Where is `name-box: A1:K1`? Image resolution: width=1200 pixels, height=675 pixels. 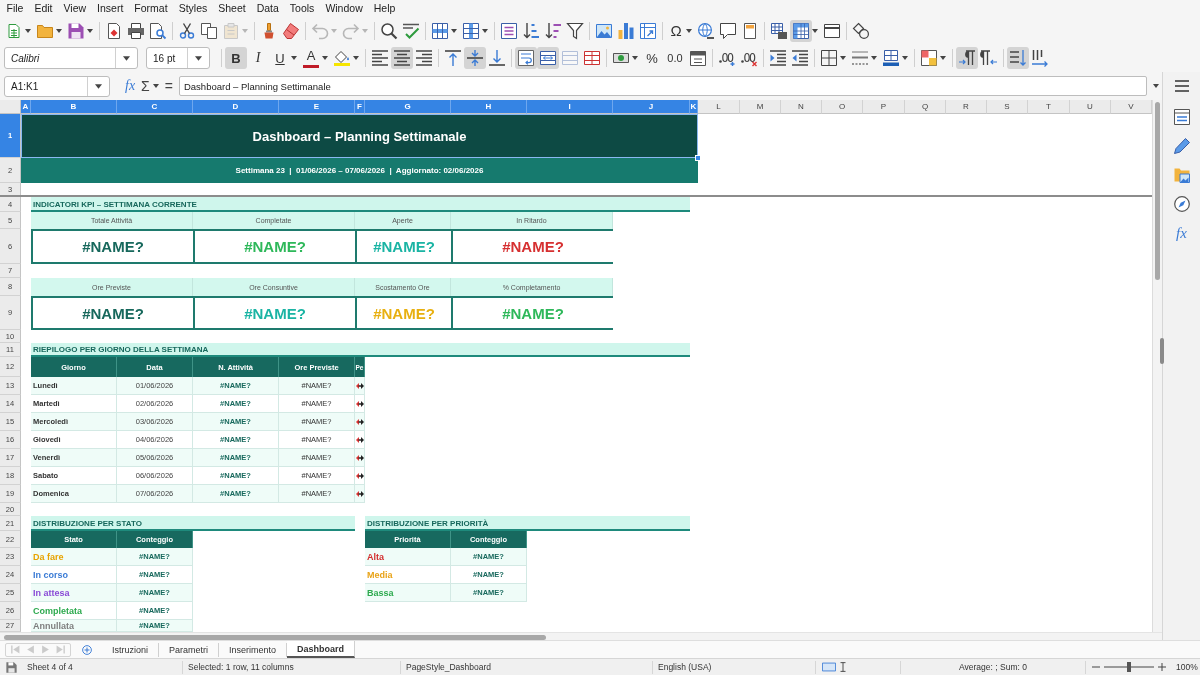
name-box: A1:K1 is located at coordinates (57, 86).